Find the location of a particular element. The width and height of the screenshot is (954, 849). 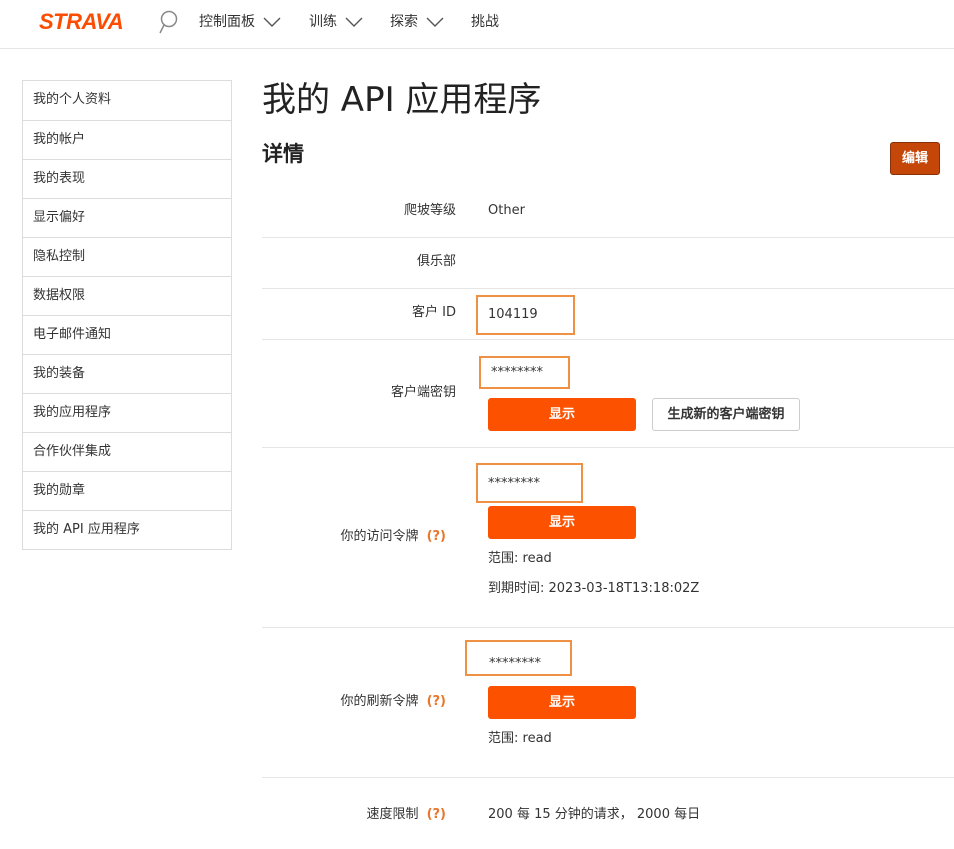

client-secret-label: 客户端密钥 is located at coordinates (423, 392).